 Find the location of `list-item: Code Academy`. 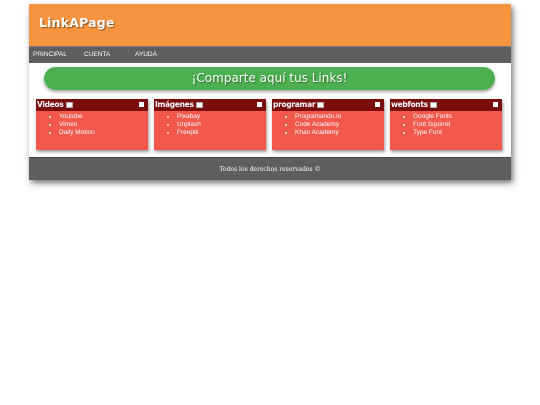

list-item: Code Academy is located at coordinates (318, 125).